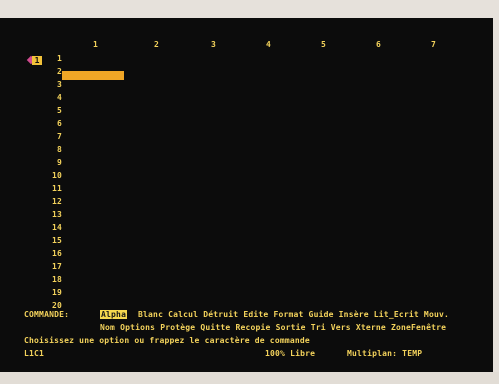 The height and width of the screenshot is (384, 499). I want to click on row-header: 6, so click(54, 123).